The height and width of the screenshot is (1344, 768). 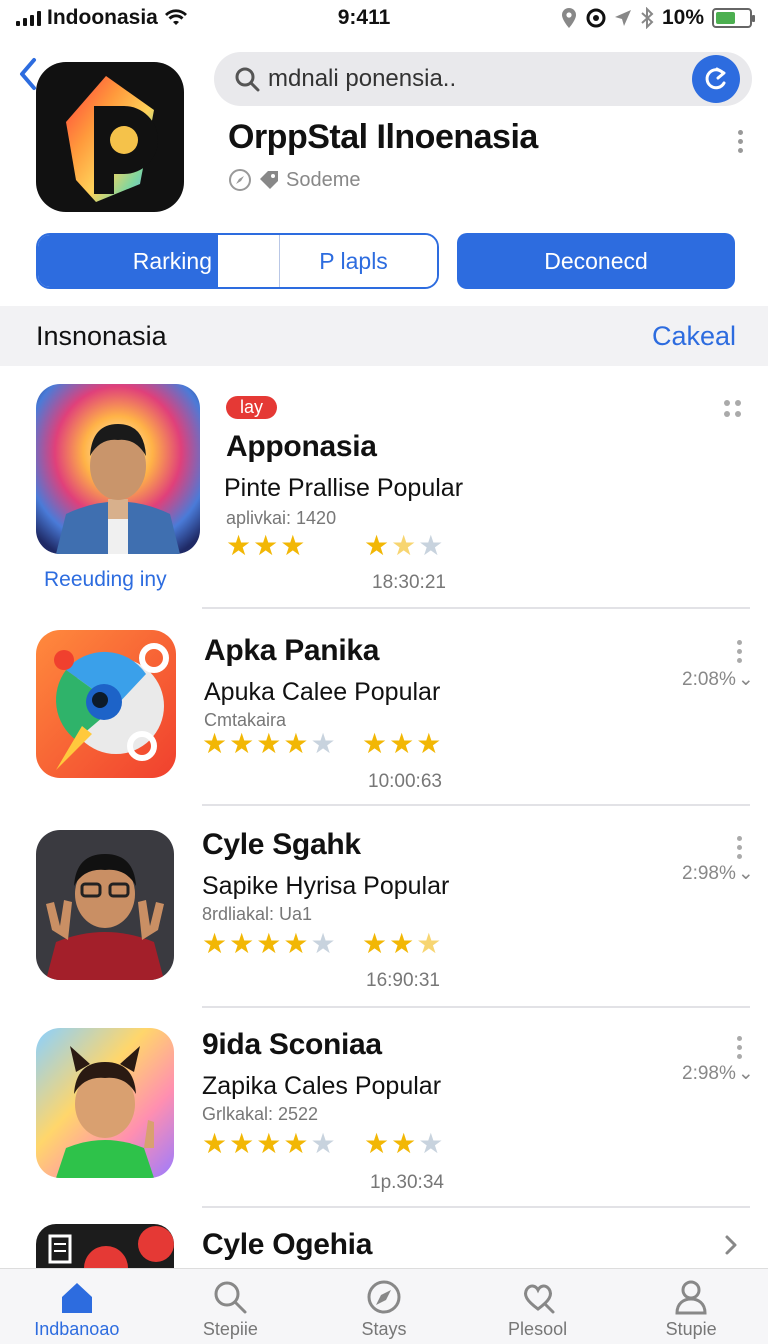 I want to click on item-title: Cyle Sgahk, so click(x=281, y=844).